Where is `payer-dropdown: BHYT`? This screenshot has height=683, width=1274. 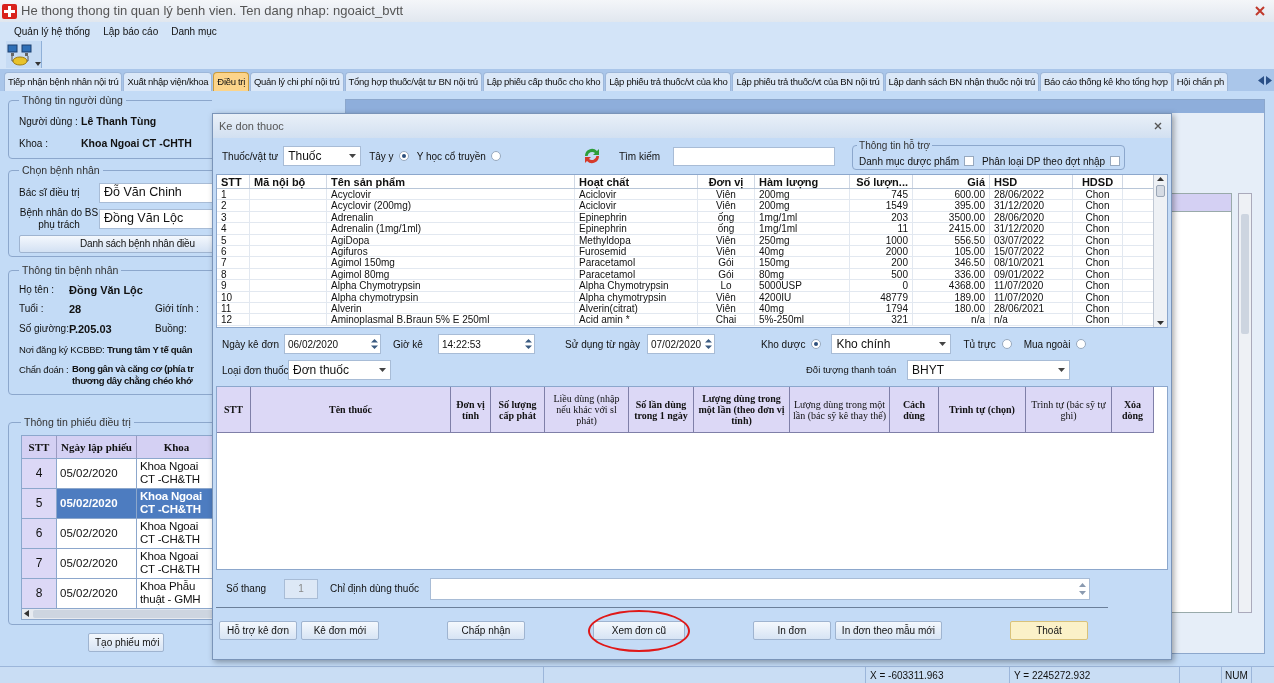 payer-dropdown: BHYT is located at coordinates (988, 370).